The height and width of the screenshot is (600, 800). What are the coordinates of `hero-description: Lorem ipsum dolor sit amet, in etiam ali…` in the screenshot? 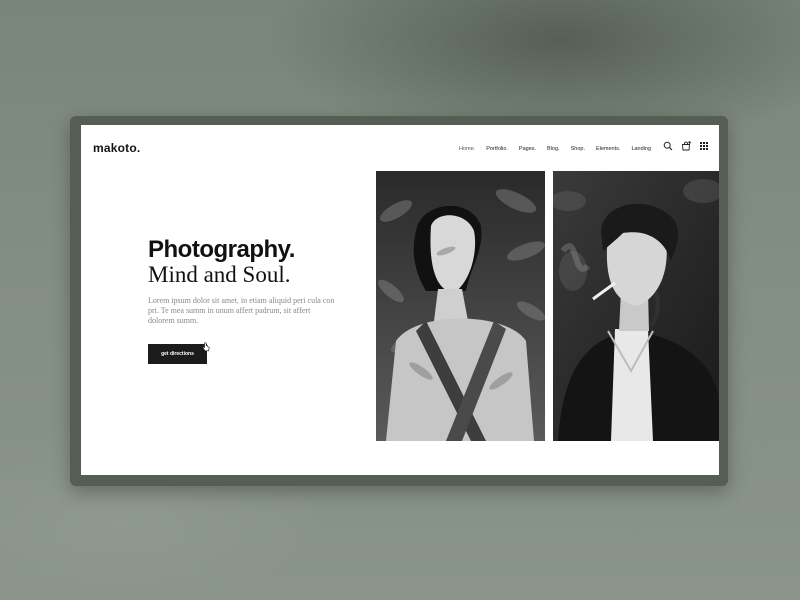 It's located at (241, 310).